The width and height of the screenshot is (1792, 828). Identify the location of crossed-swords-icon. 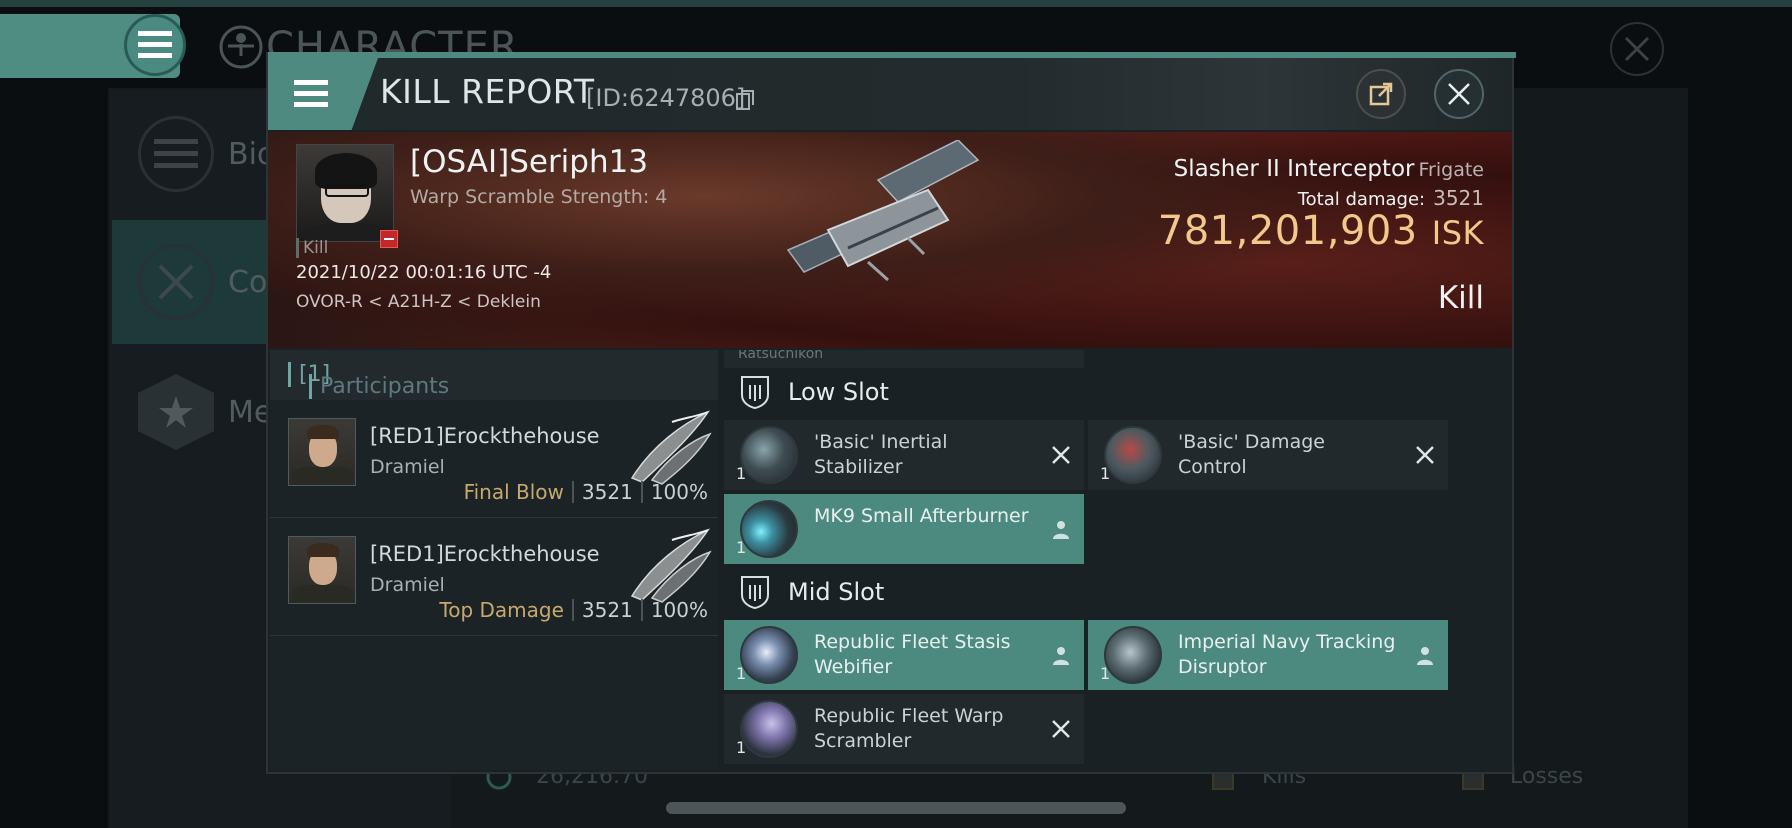
(176, 282).